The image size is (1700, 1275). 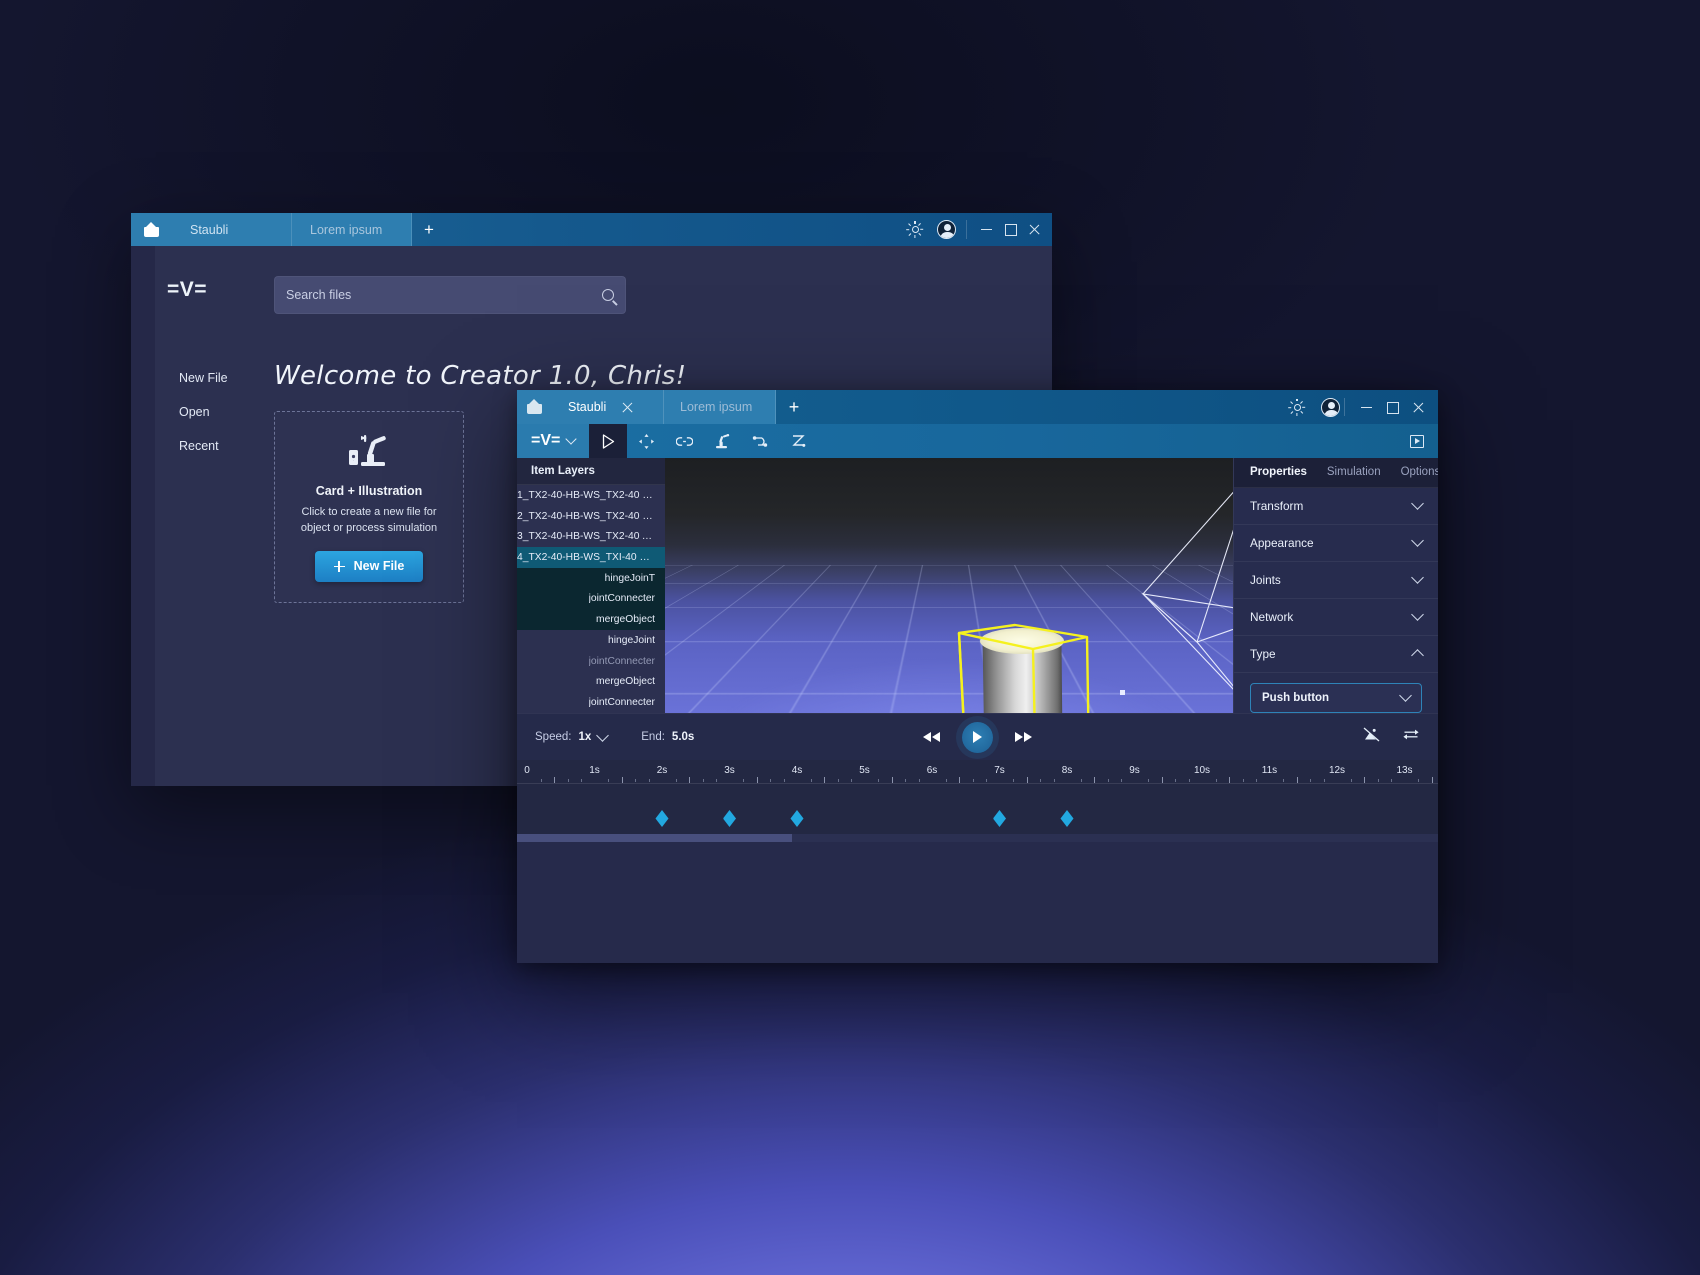 What do you see at coordinates (1336, 654) in the screenshot?
I see `section-type: Type` at bounding box center [1336, 654].